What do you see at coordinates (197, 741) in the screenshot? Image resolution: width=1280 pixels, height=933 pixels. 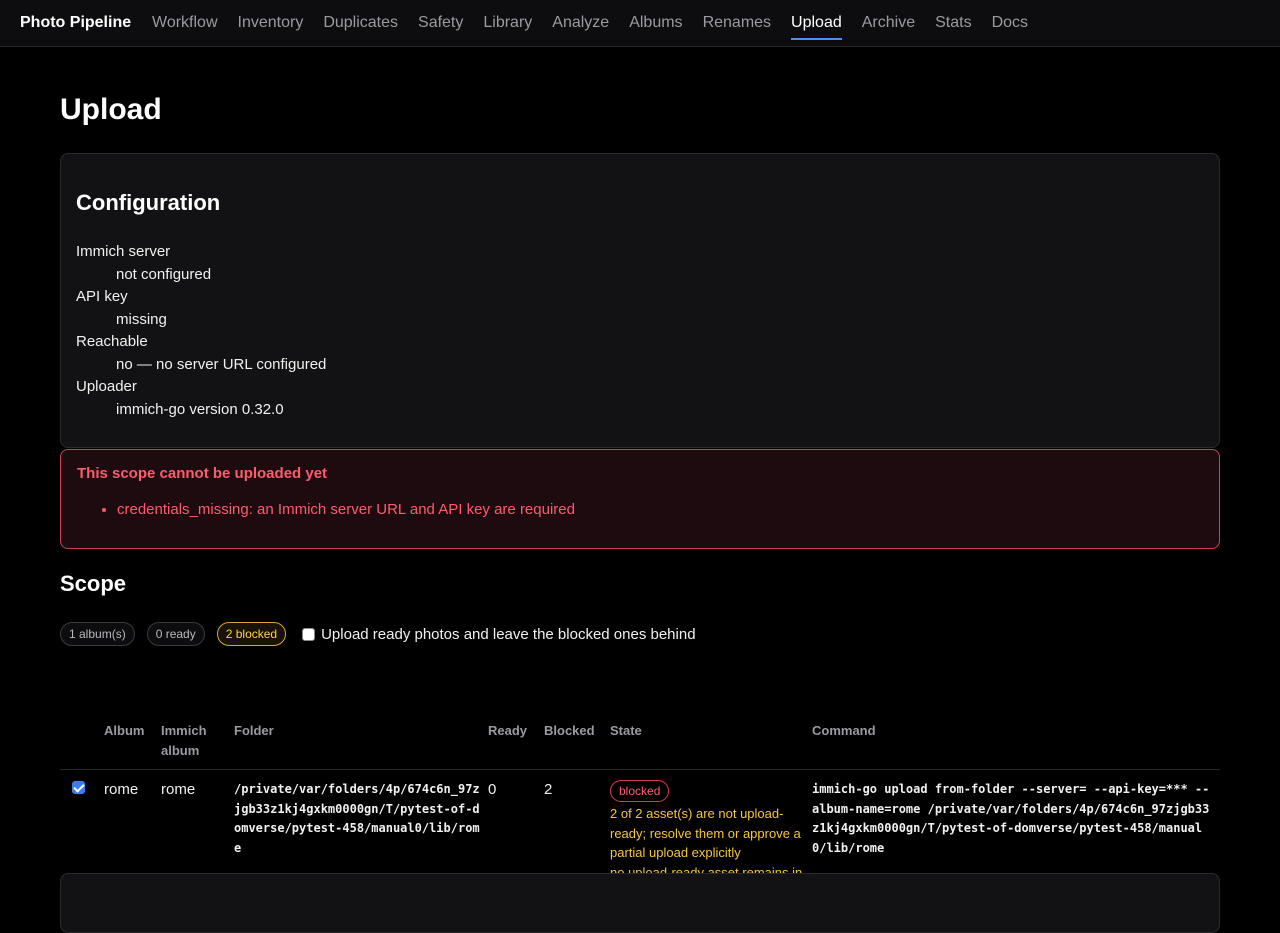 I see `col-immich-album: Immich album` at bounding box center [197, 741].